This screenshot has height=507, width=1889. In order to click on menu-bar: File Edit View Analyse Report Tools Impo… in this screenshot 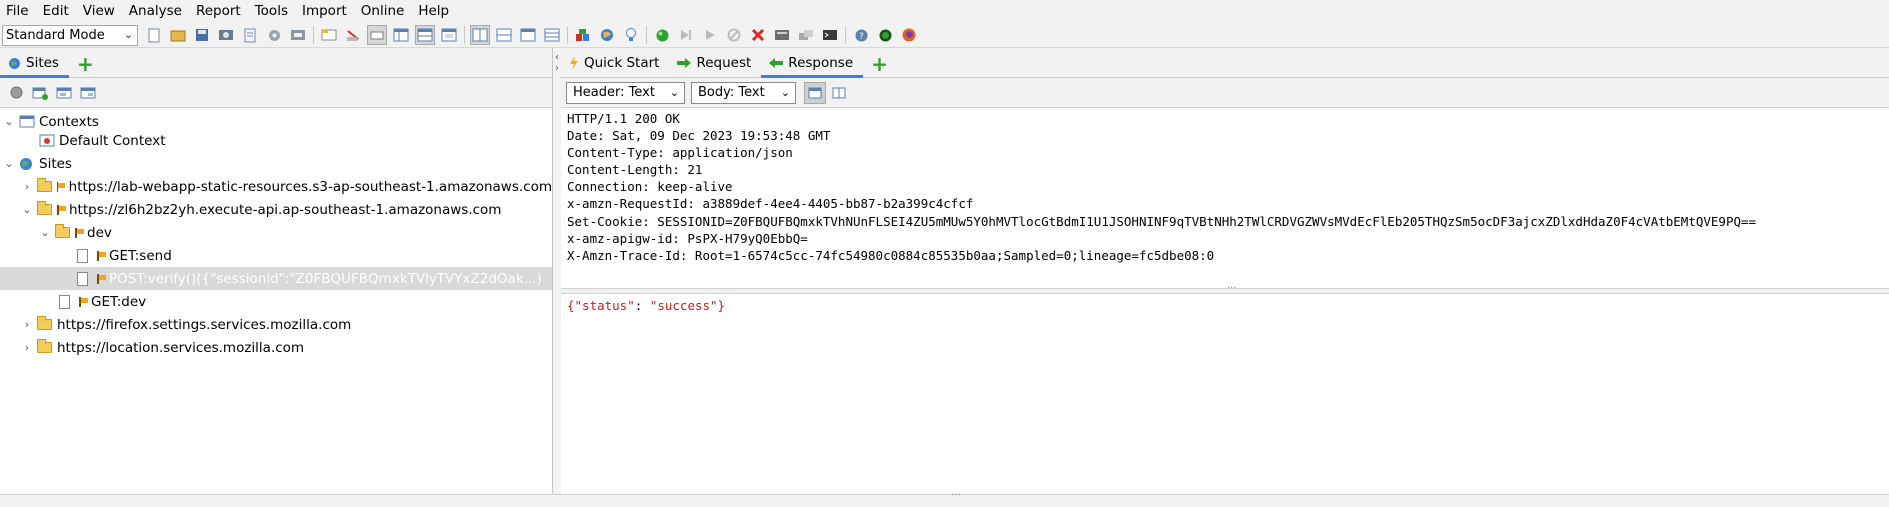, I will do `click(944, 11)`.